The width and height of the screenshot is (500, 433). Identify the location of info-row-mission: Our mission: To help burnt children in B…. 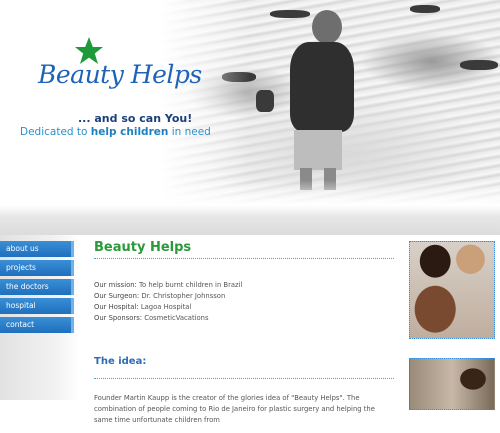
(244, 285).